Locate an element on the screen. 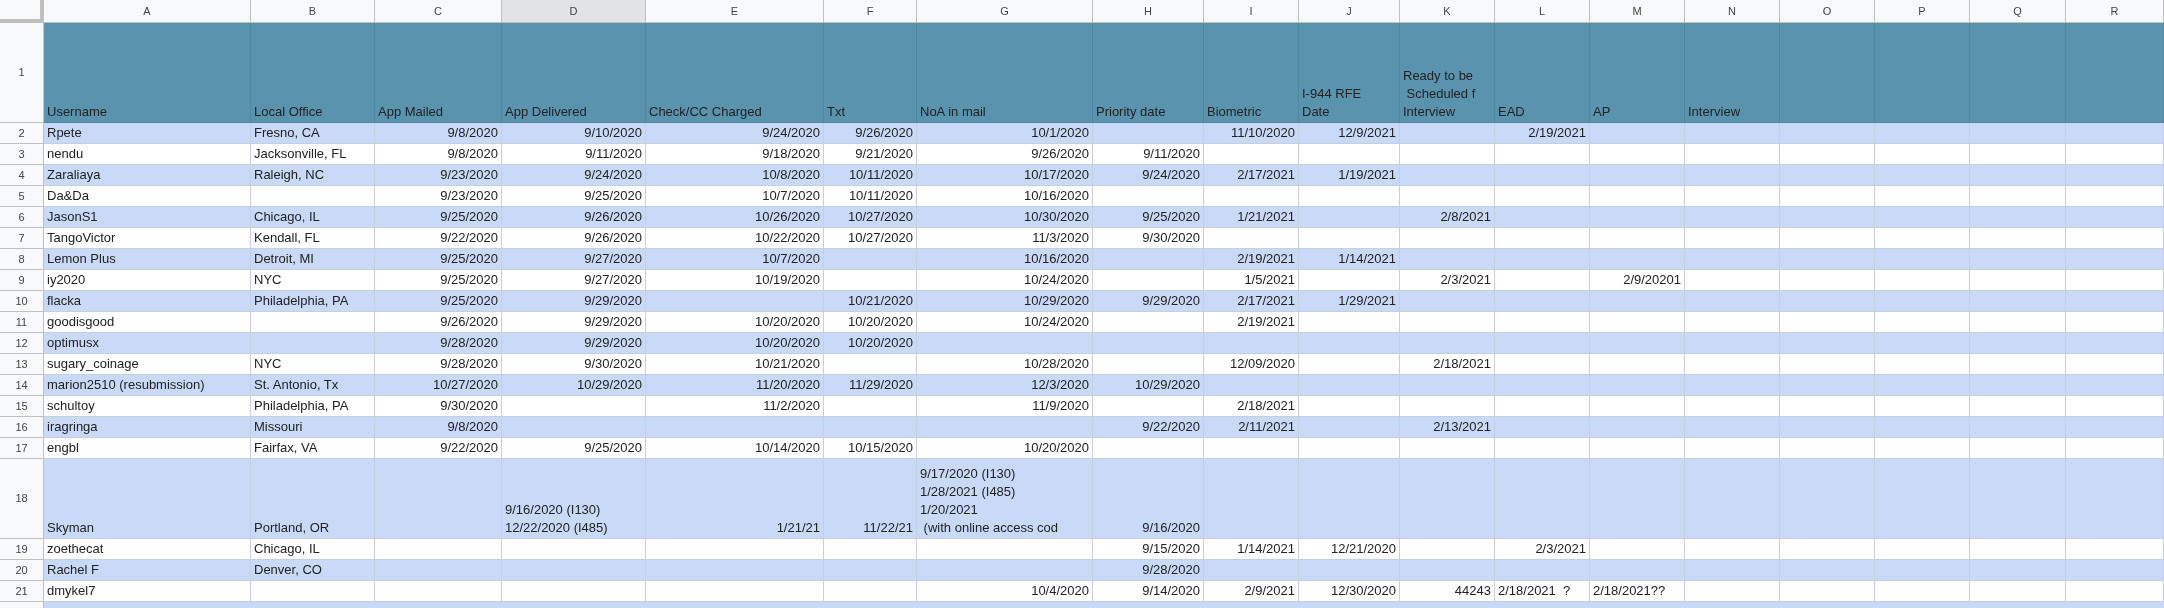 Image resolution: width=2164 pixels, height=608 pixels. column-header: H is located at coordinates (1148, 11).